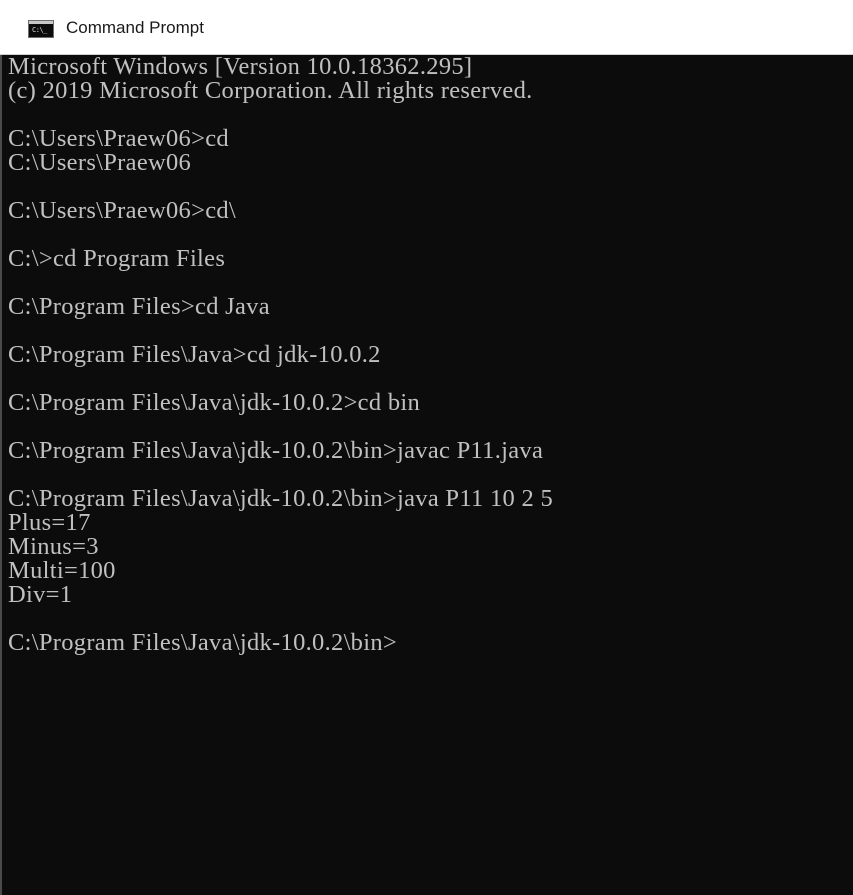  Describe the element at coordinates (41, 22) in the screenshot. I see `icon-title-strip` at that location.